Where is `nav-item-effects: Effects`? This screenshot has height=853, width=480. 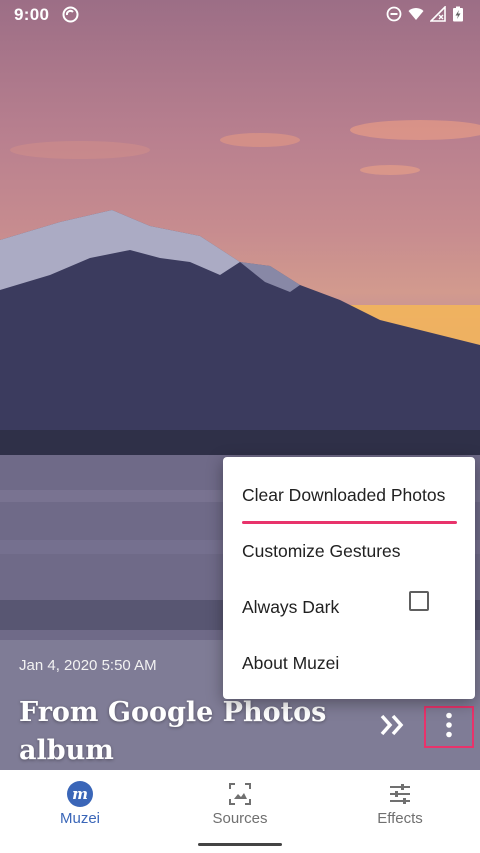 nav-item-effects: Effects is located at coordinates (400, 811).